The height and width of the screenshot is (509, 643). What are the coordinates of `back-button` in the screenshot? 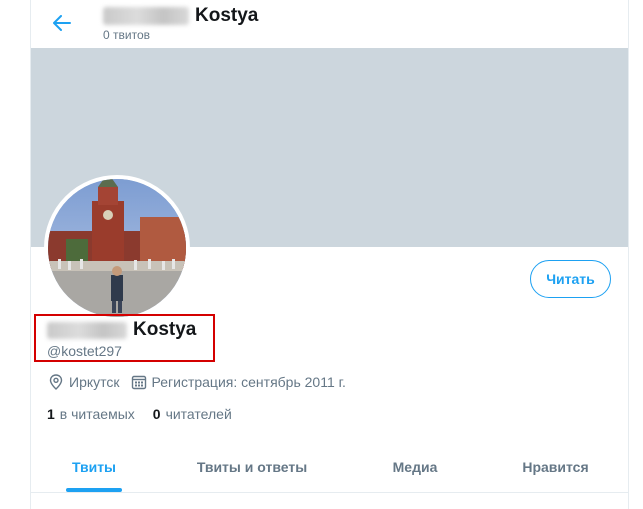 It's located at (62, 23).